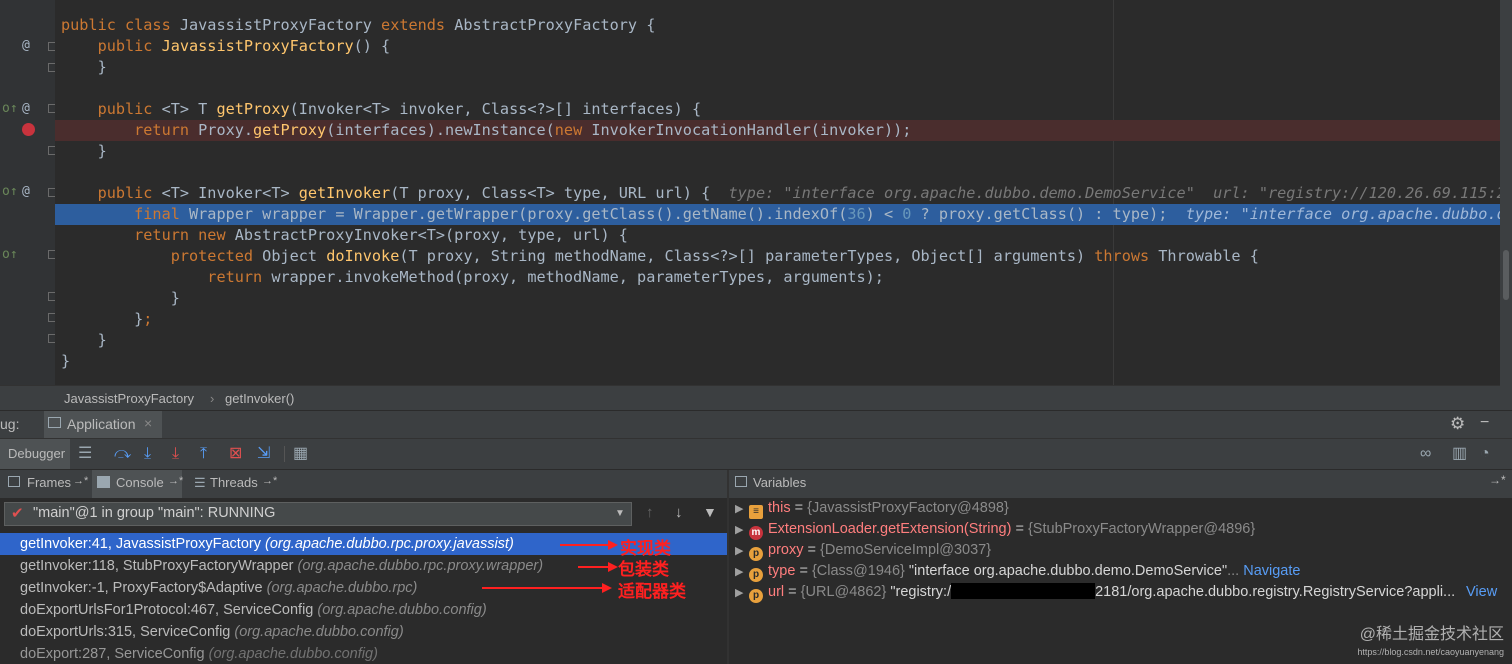 This screenshot has height=664, width=1512. What do you see at coordinates (1485, 454) in the screenshot?
I see `memory-icon: ◔` at bounding box center [1485, 454].